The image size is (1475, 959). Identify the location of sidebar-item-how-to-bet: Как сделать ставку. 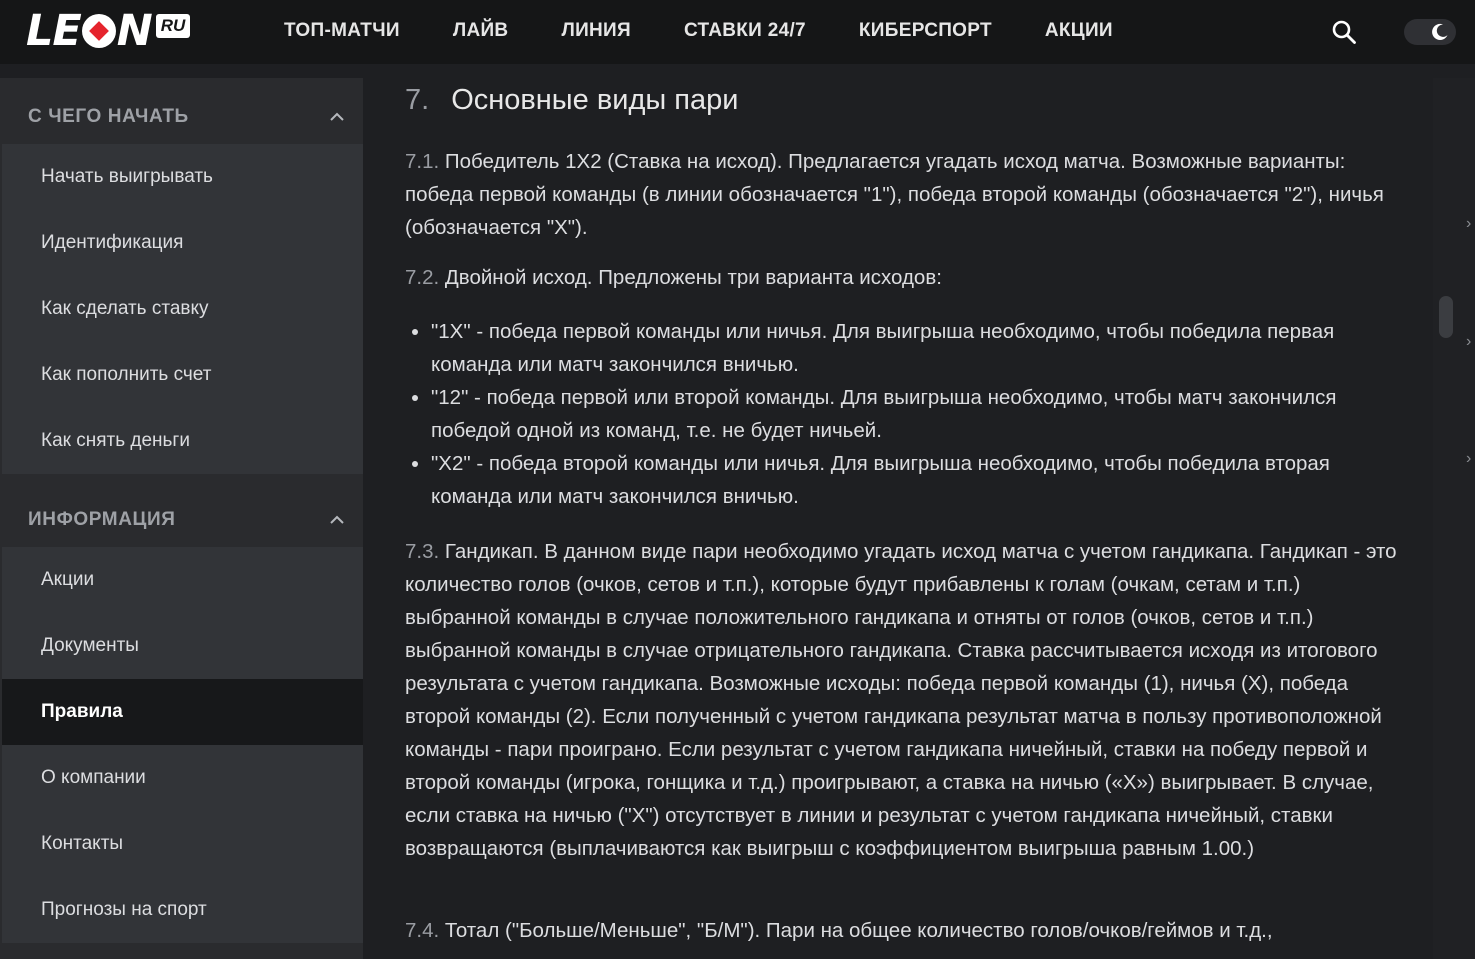
(182, 309).